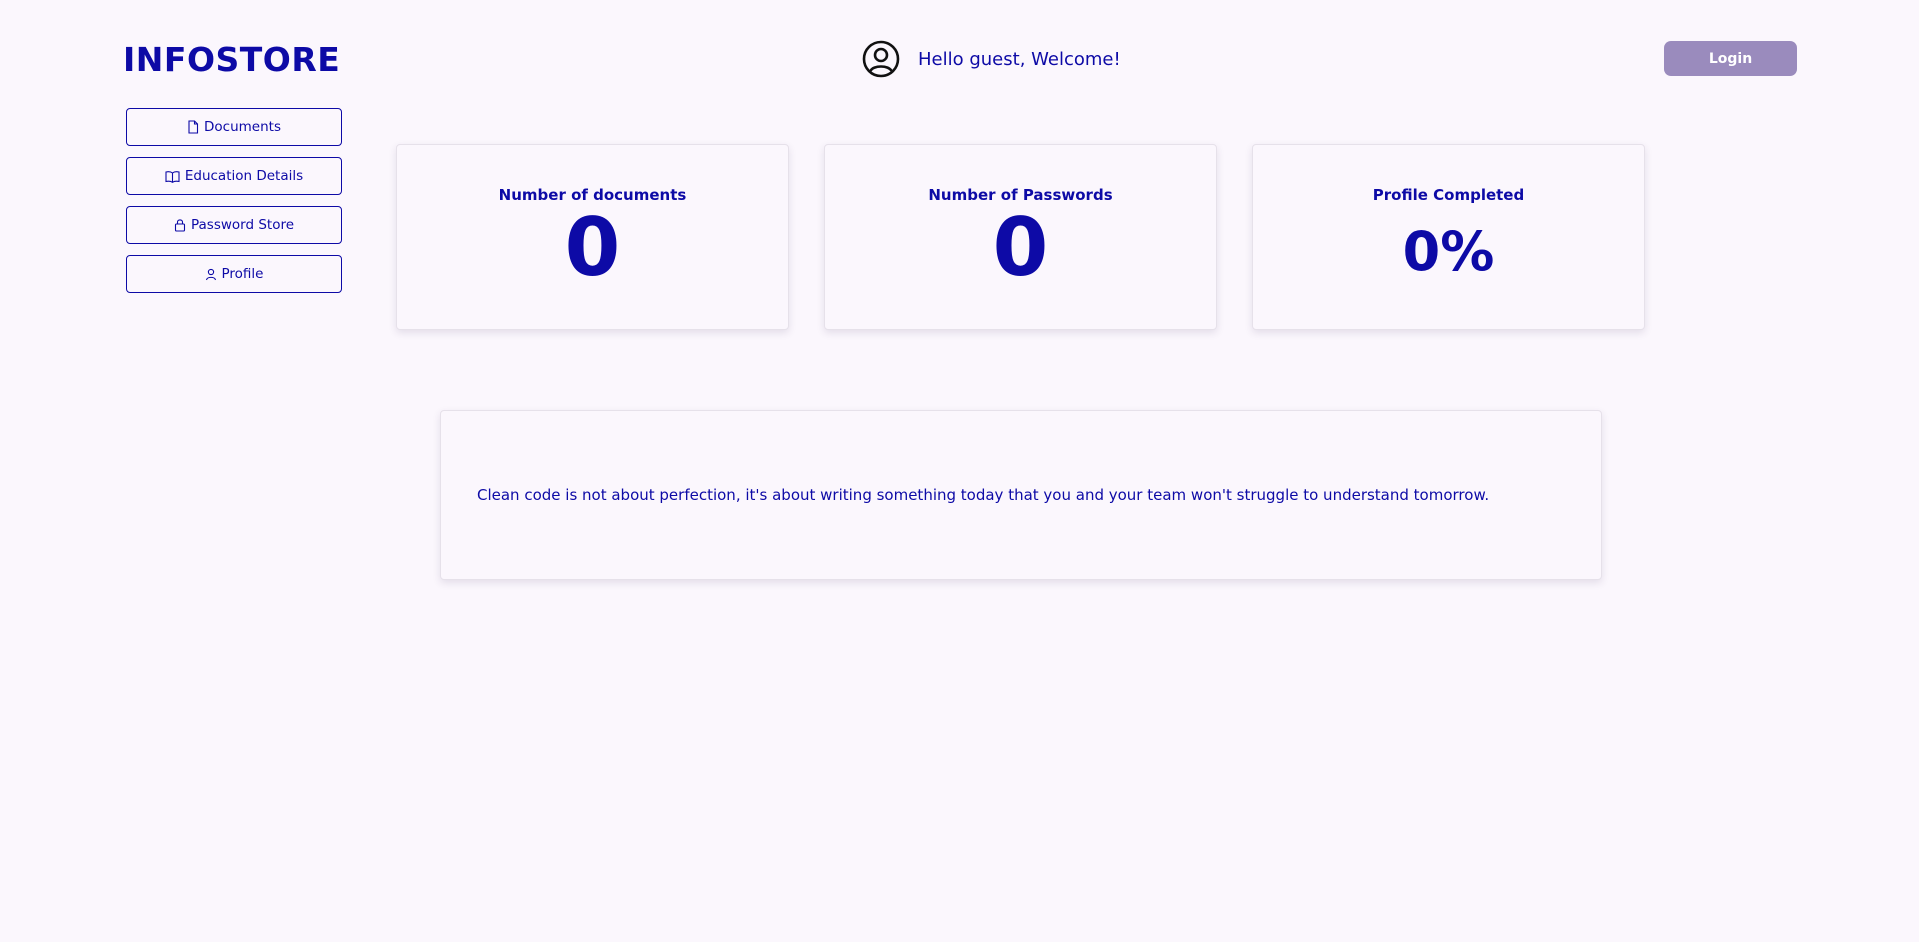 This screenshot has height=942, width=1919. What do you see at coordinates (1448, 251) in the screenshot?
I see `card-value: 0%` at bounding box center [1448, 251].